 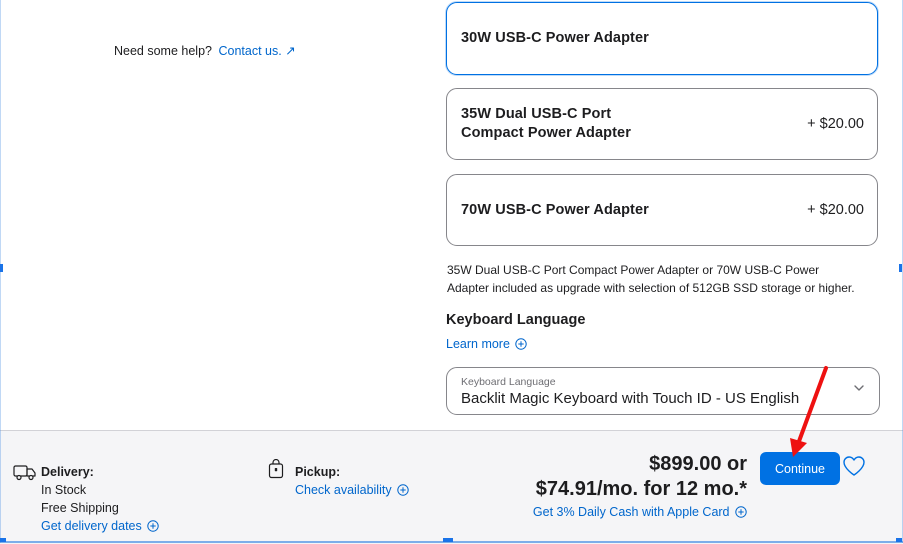 I want to click on option-title: 30W USB-C Power Adapter, so click(x=555, y=38).